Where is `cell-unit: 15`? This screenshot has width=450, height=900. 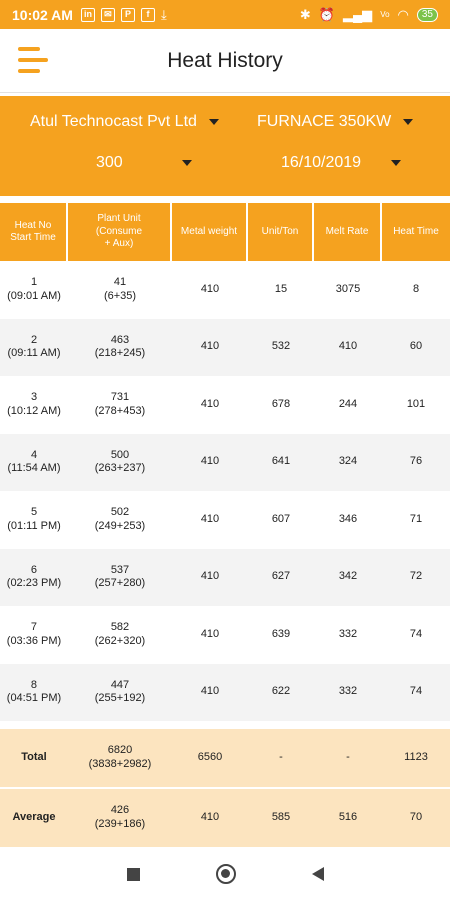
cell-unit: 15 is located at coordinates (281, 288).